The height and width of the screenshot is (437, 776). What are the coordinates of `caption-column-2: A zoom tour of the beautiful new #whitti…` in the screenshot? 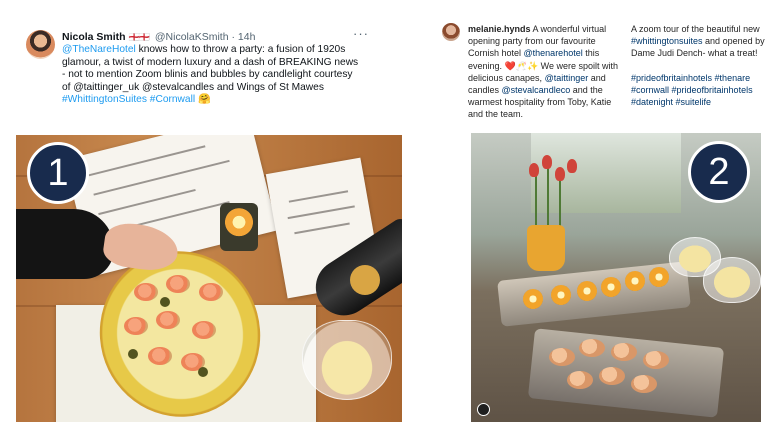 It's located at (701, 65).